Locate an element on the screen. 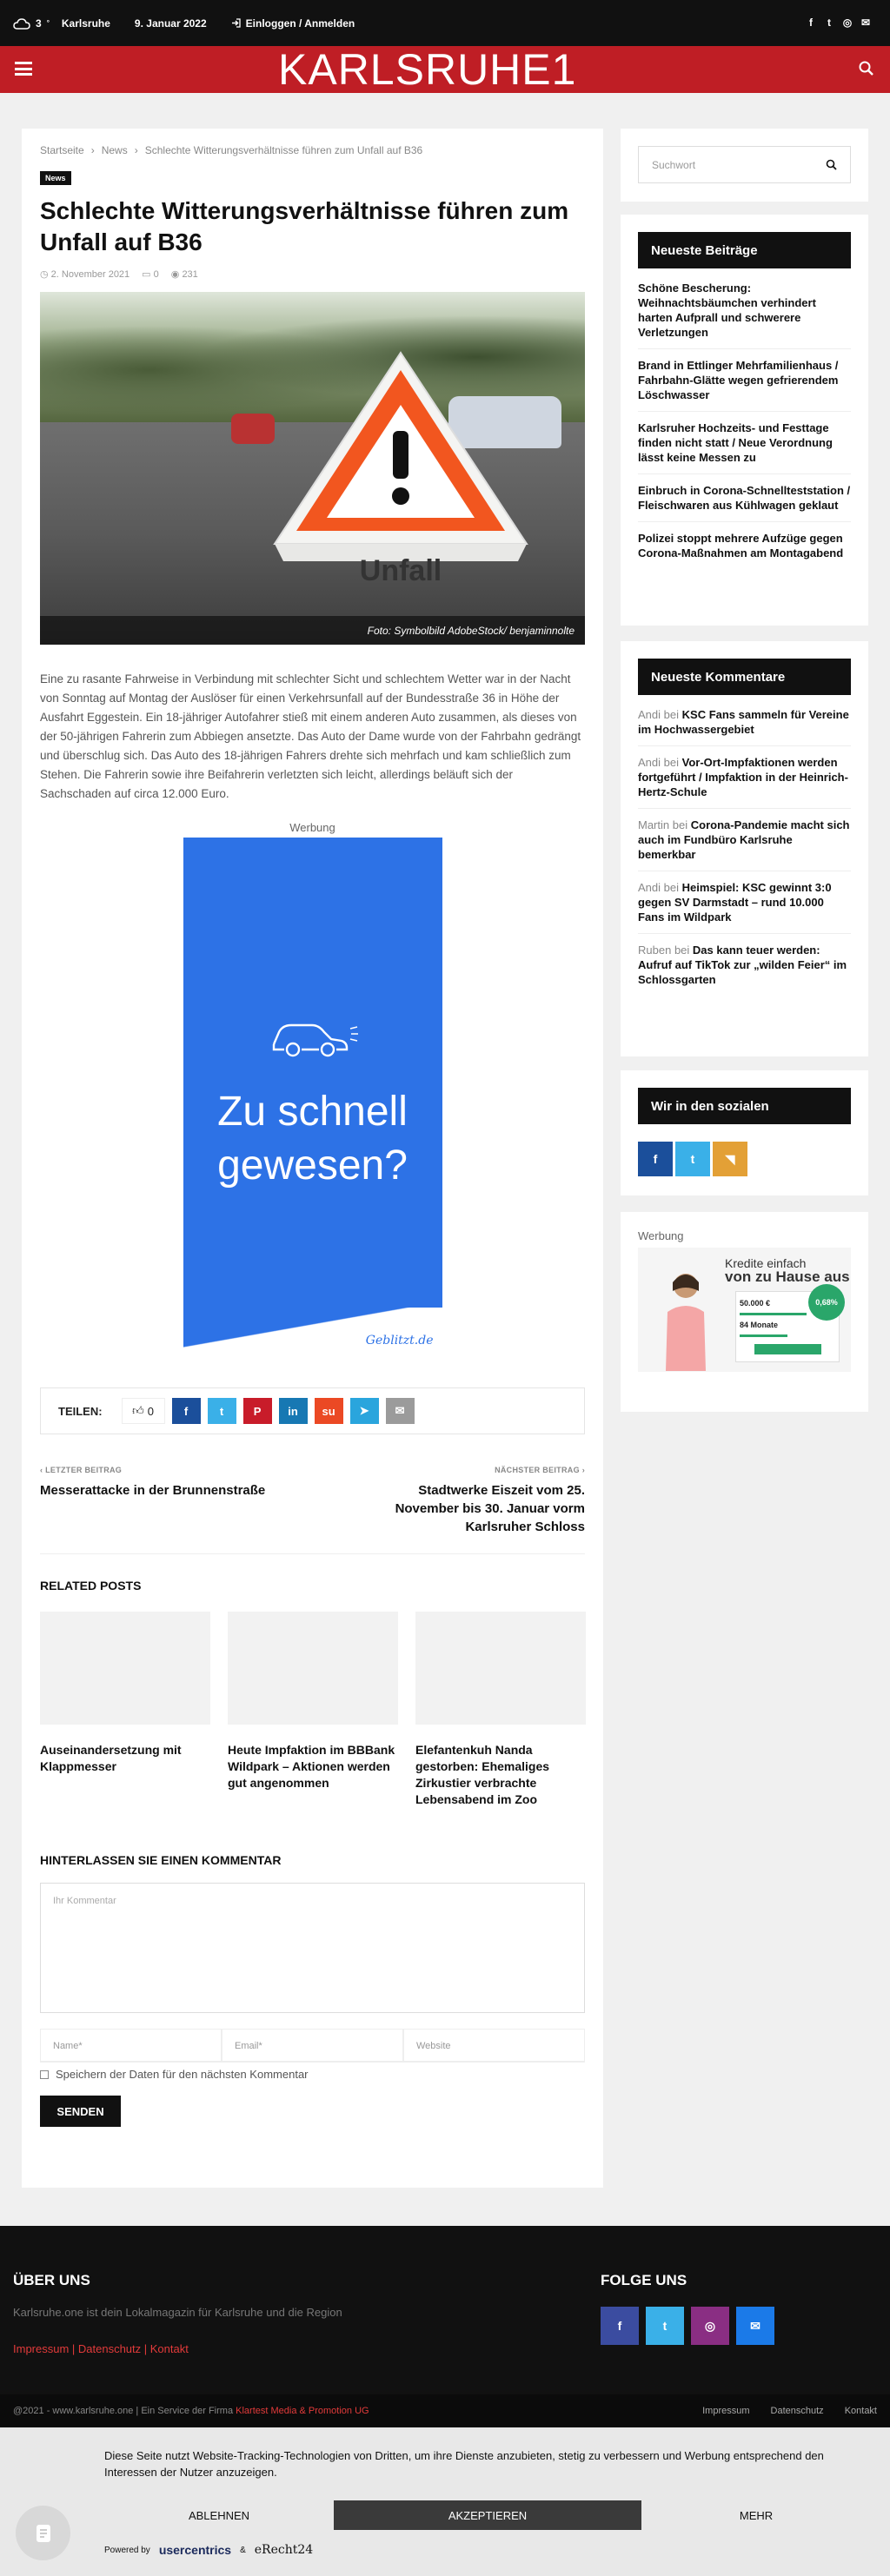 The height and width of the screenshot is (2576, 890). share-telegram-button: ➤ is located at coordinates (364, 1411).